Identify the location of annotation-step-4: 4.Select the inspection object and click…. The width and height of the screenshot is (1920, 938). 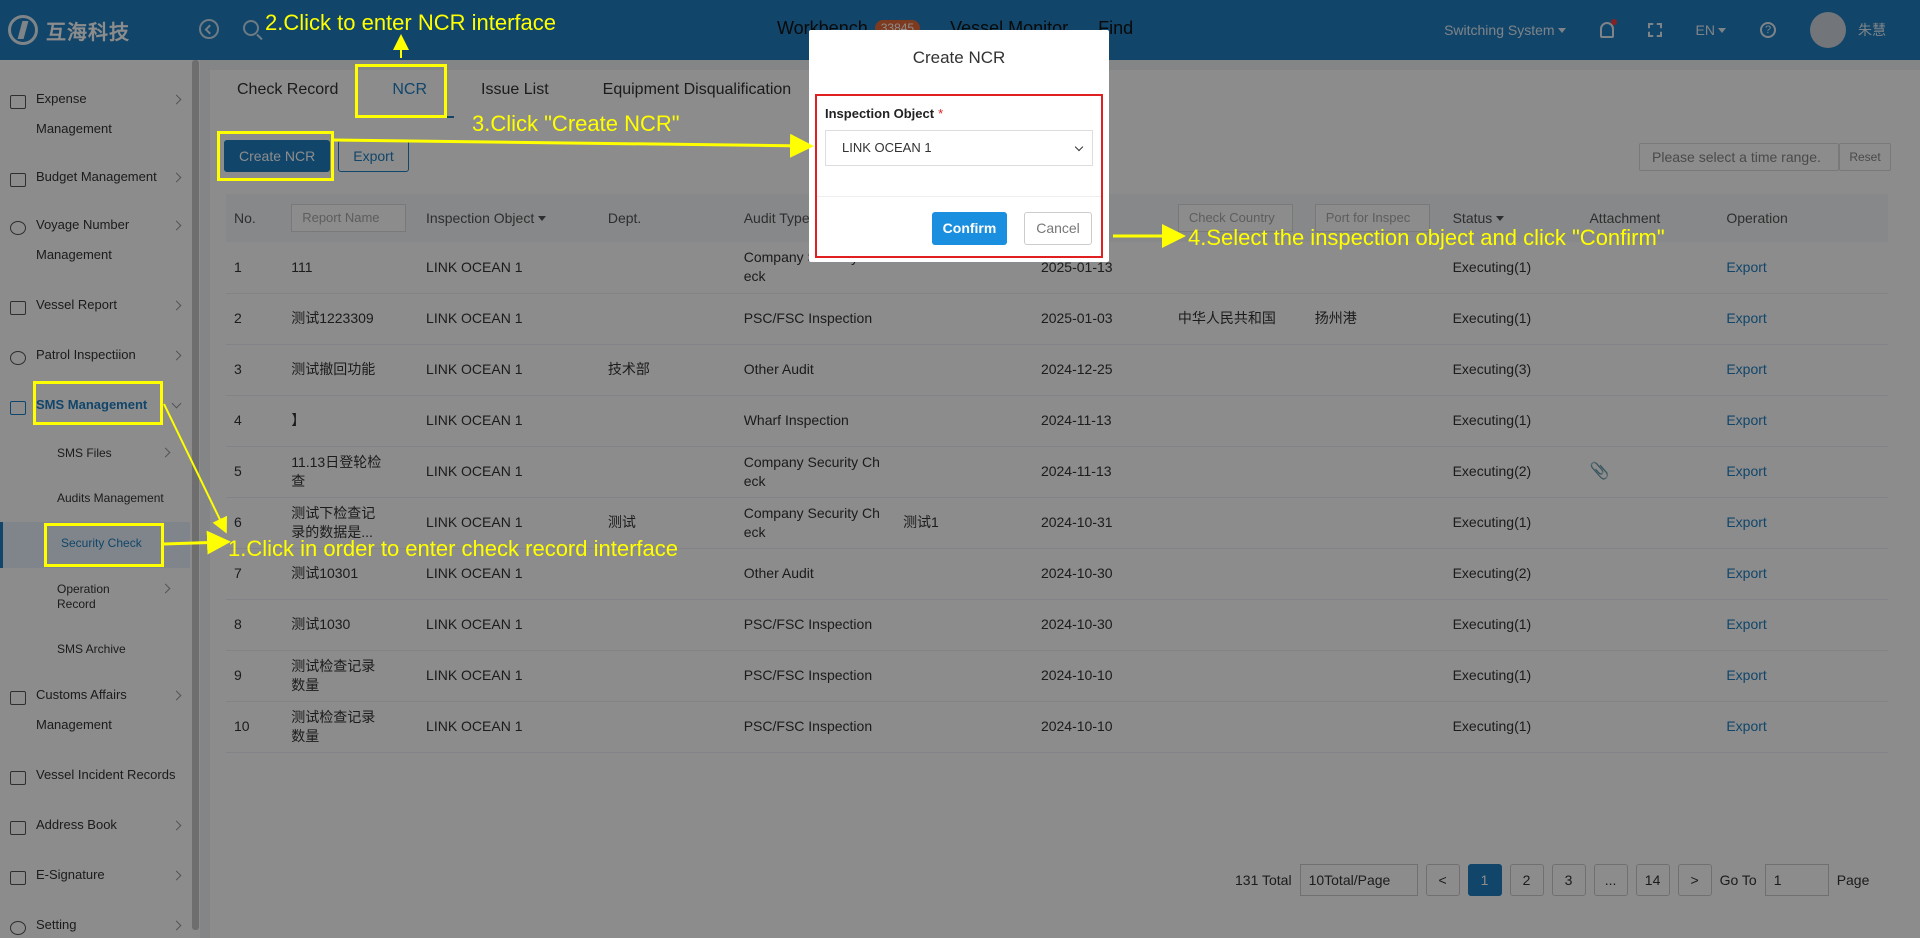
(1426, 237).